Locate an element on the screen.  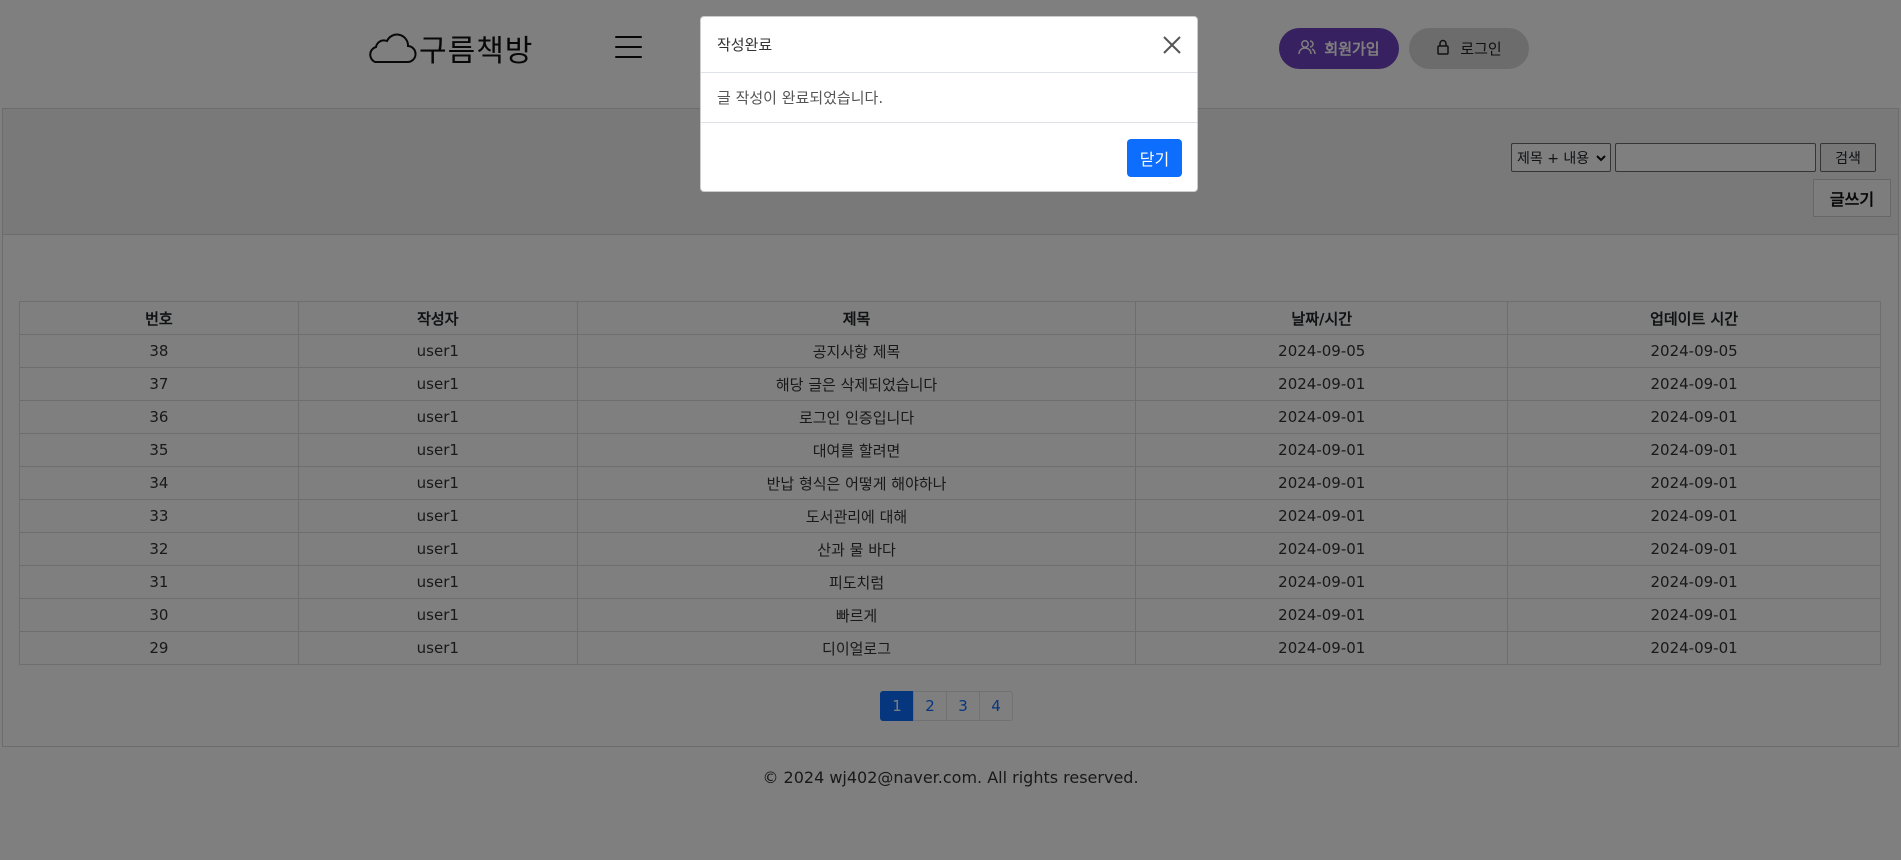
completion-modal: 작성완료 글 작성이 완료되었습니다. 닫기 is located at coordinates (949, 104).